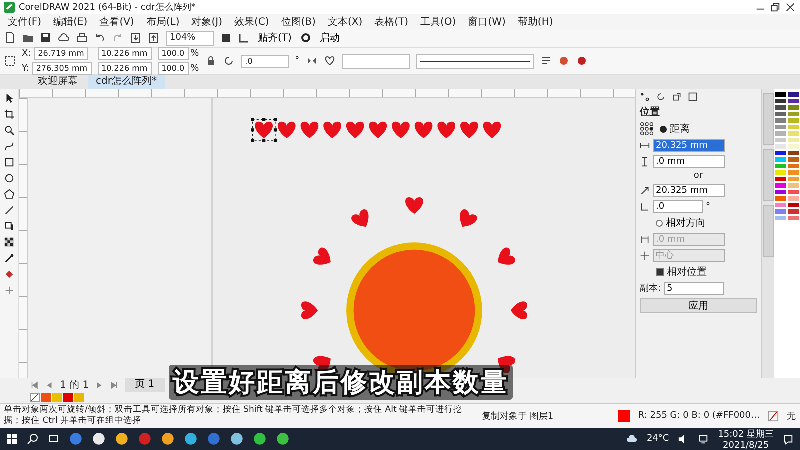 This screenshot has height=450, width=800. Describe the element at coordinates (775, 7) in the screenshot. I see `restore-icon` at that location.